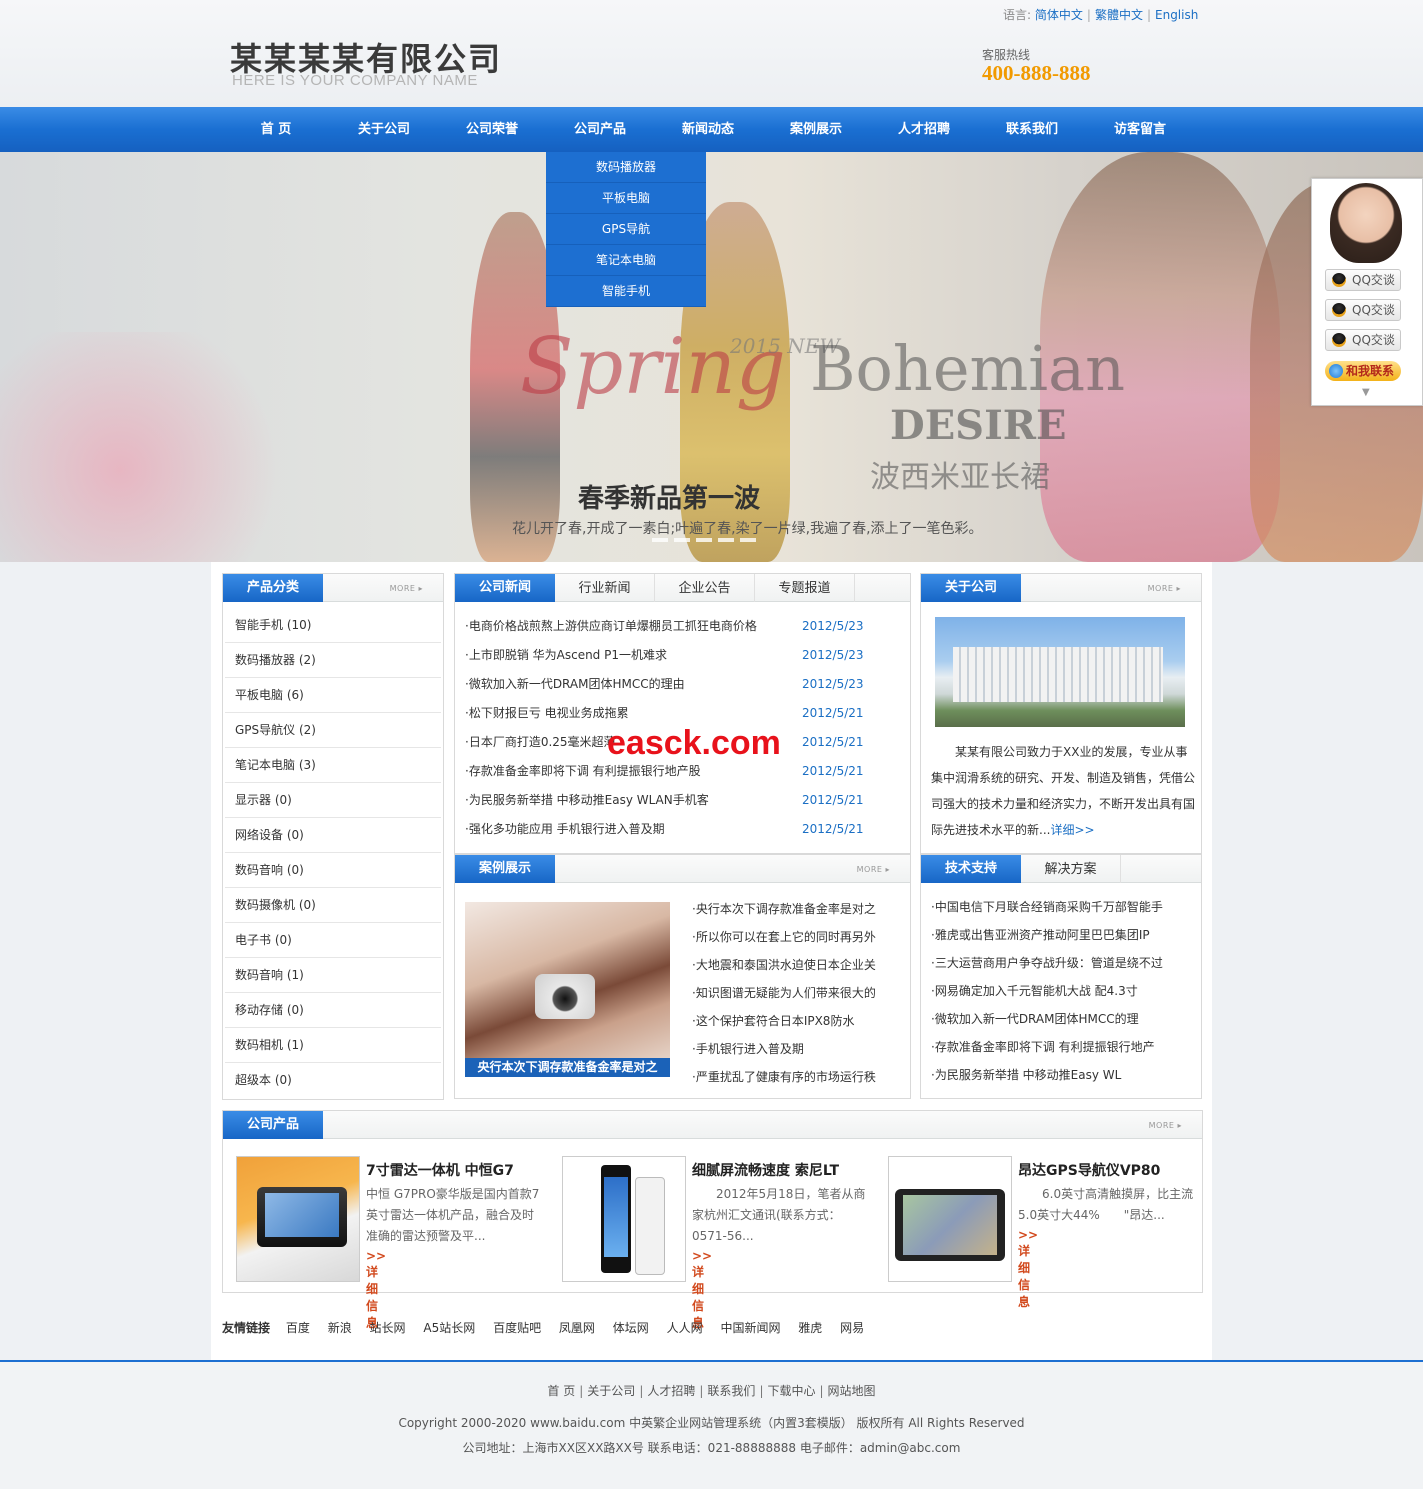 The image size is (1423, 1489). Describe the element at coordinates (680, 655) in the screenshot. I see `news-item: ·上市即脱销 华为Ascend P1一机难求 2012/5/23` at that location.